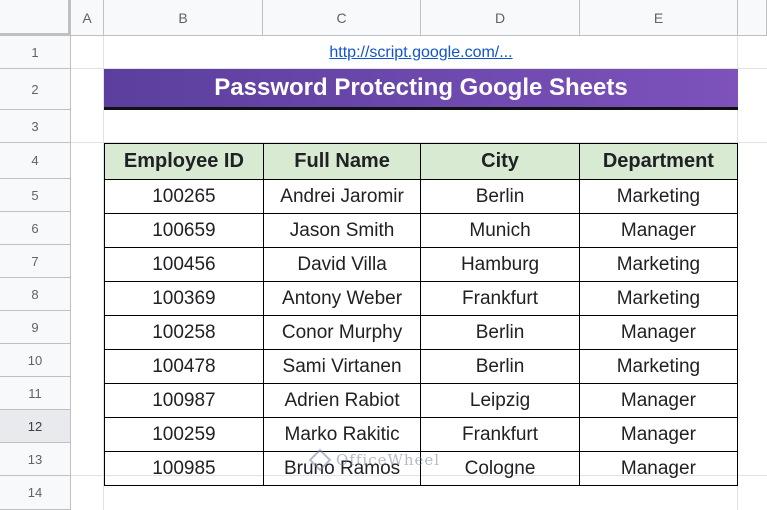  I want to click on table-row: 100456 David Villa Hamburg Marketing, so click(421, 264).